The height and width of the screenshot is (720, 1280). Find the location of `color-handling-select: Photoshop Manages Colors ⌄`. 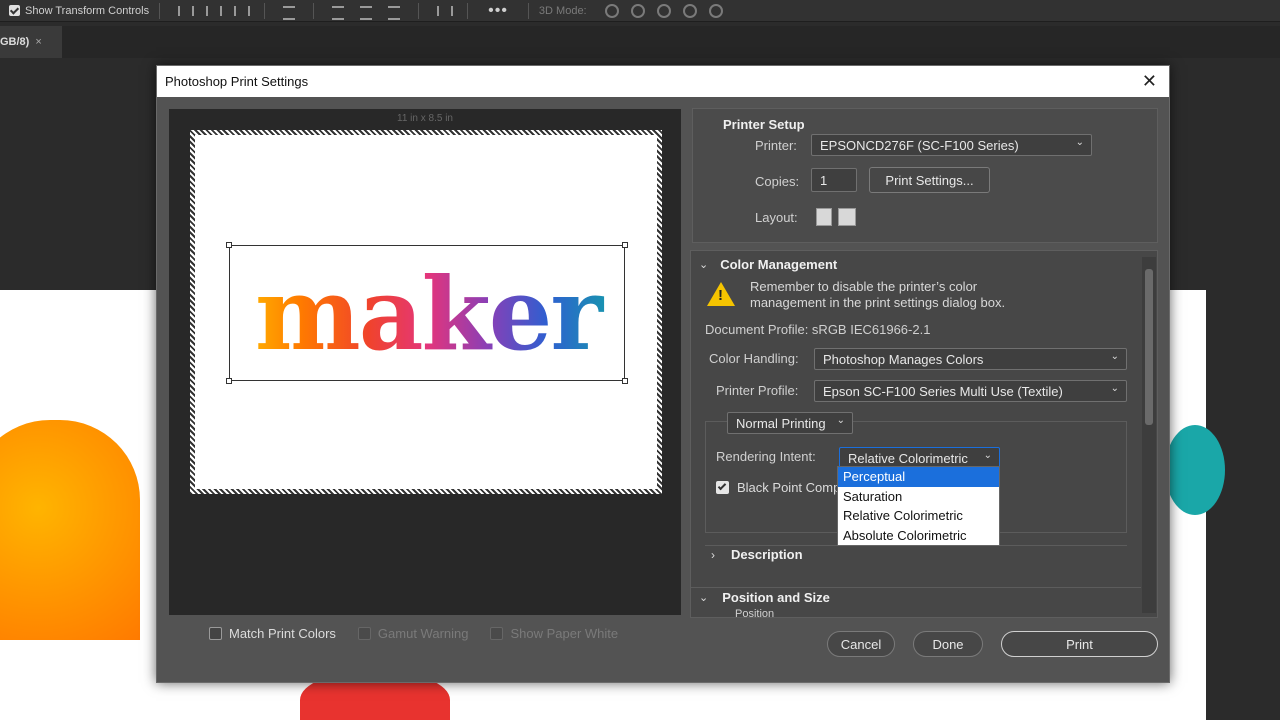

color-handling-select: Photoshop Manages Colors ⌄ is located at coordinates (970, 359).